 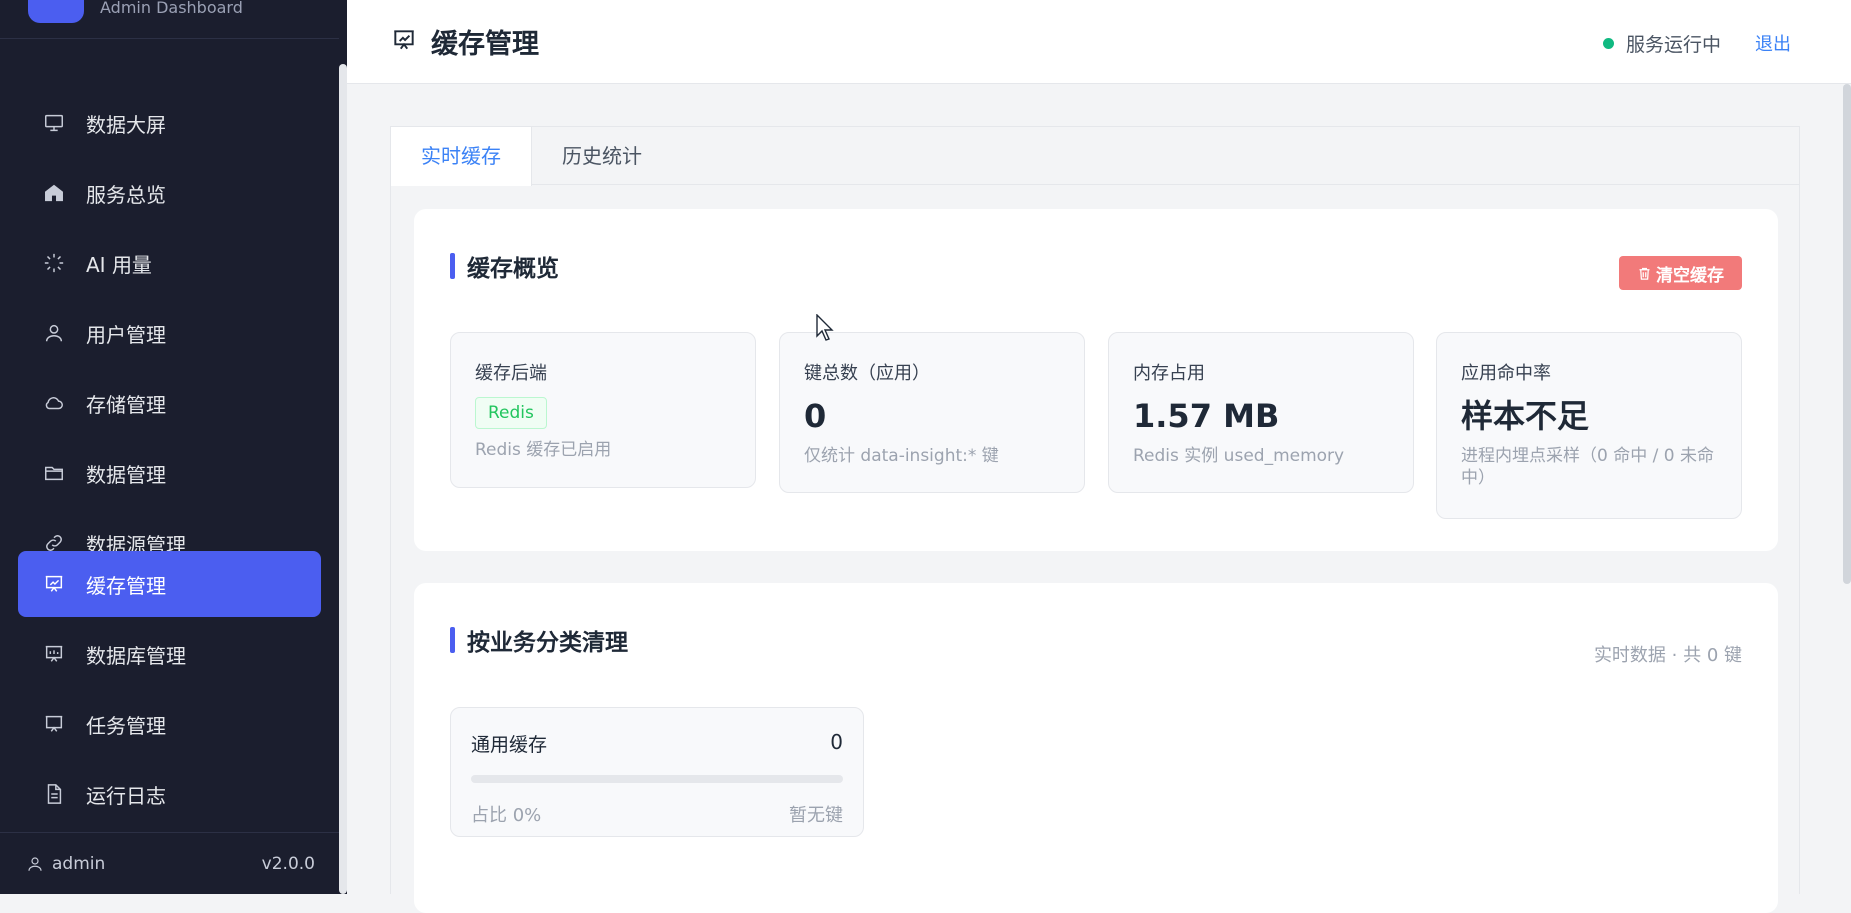 What do you see at coordinates (126, 795) in the screenshot?
I see `sidebar-item-label: 运行日志` at bounding box center [126, 795].